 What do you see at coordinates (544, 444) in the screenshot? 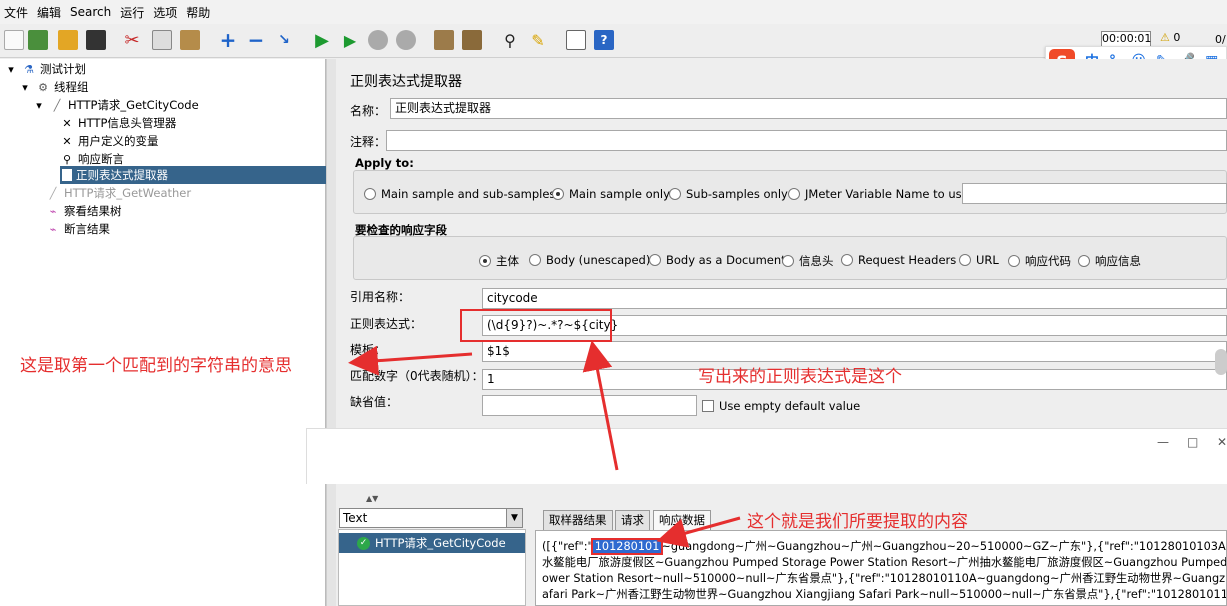
I see `annotation-arrows` at bounding box center [544, 444].